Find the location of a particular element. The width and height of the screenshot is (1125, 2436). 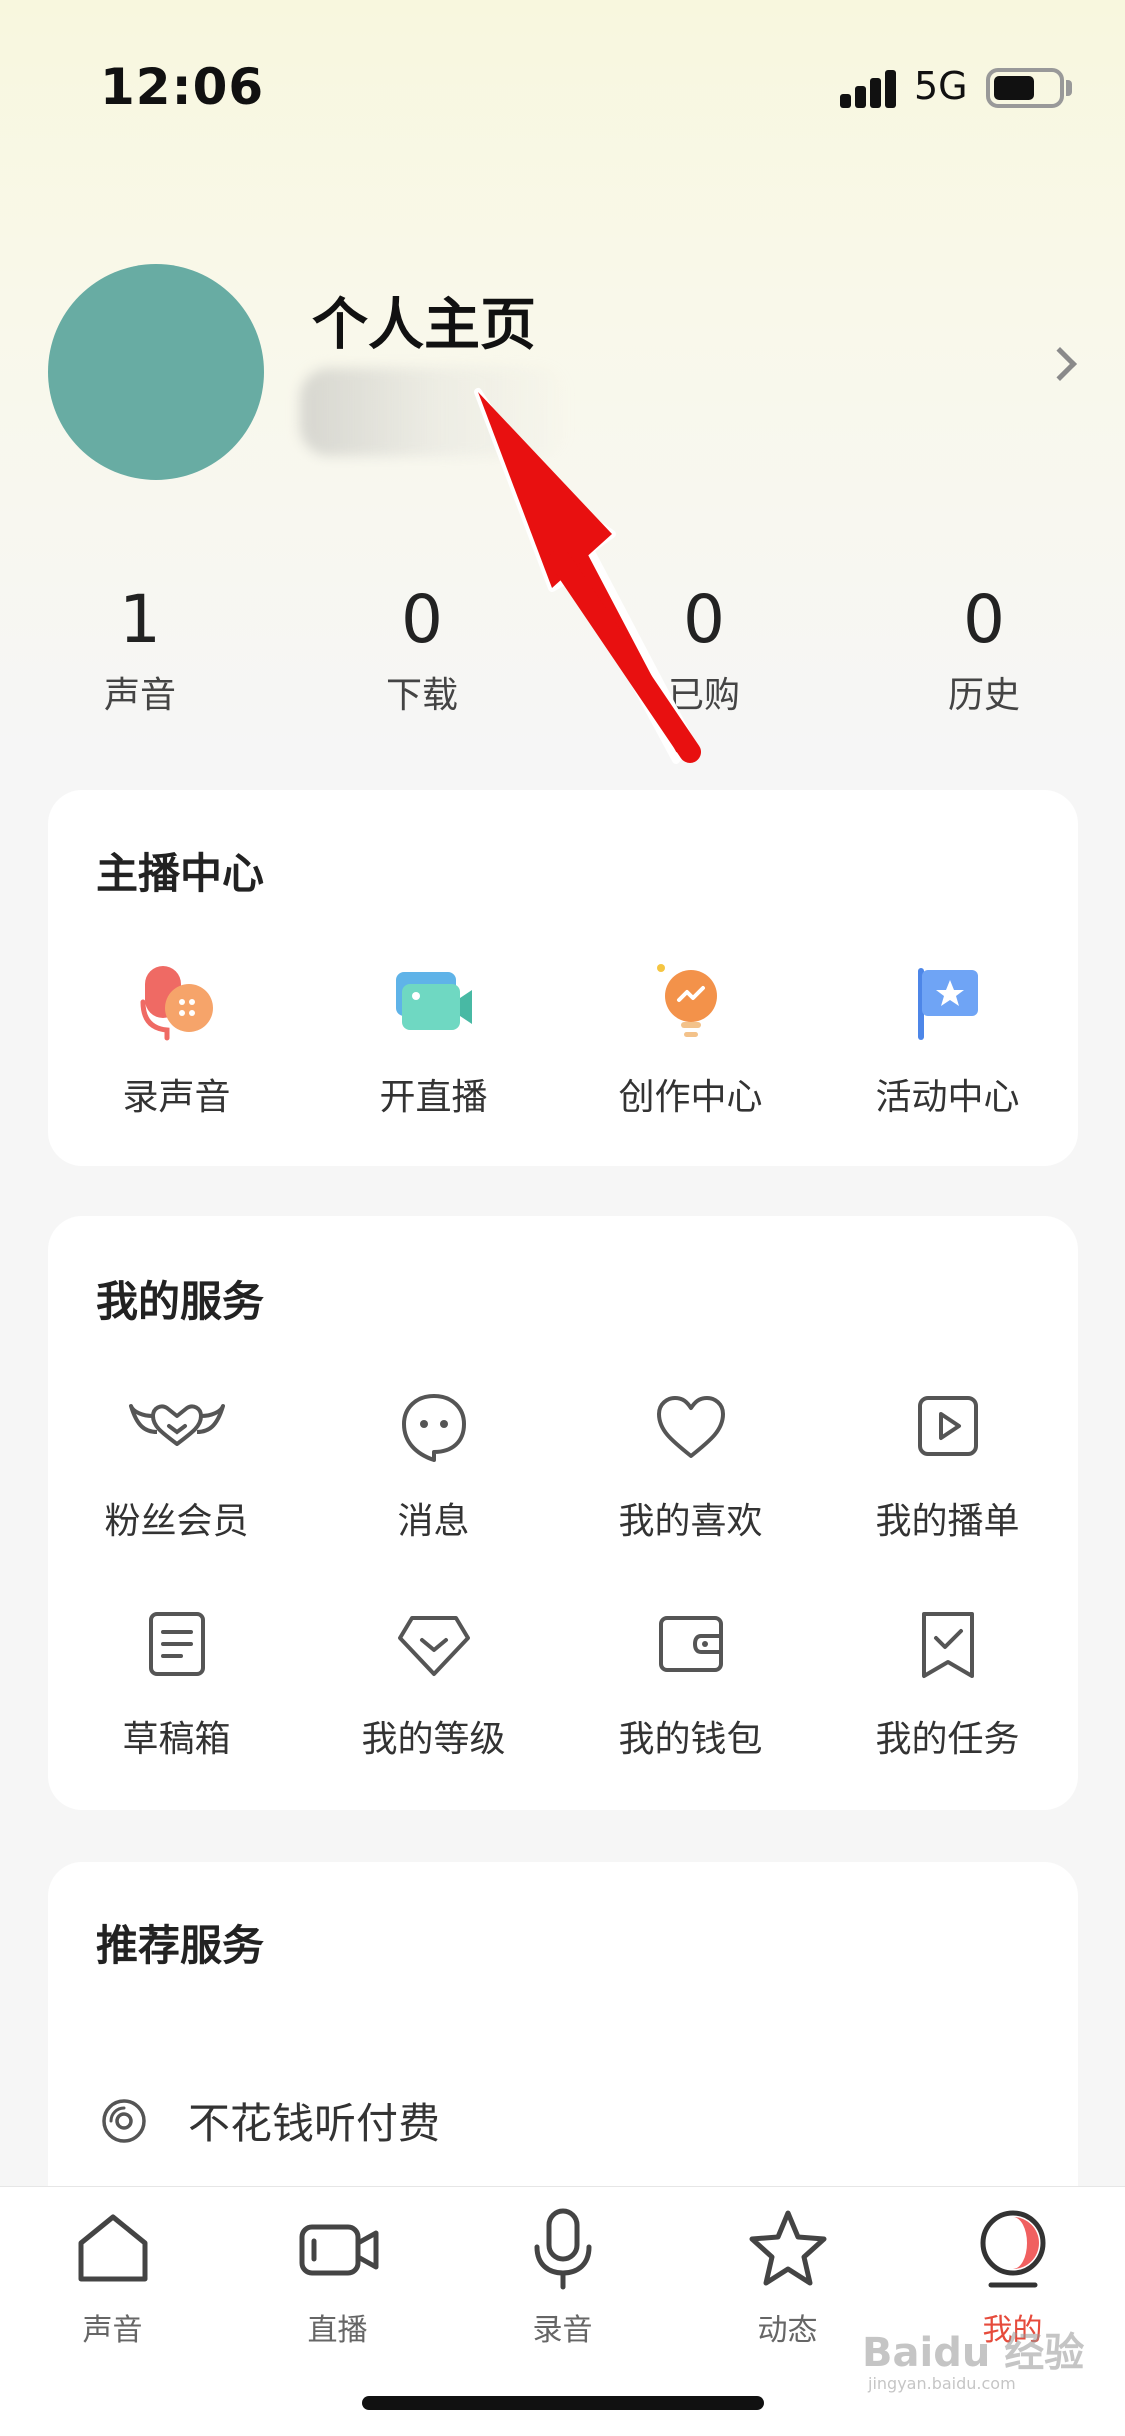

star-icon is located at coordinates (788, 2249).